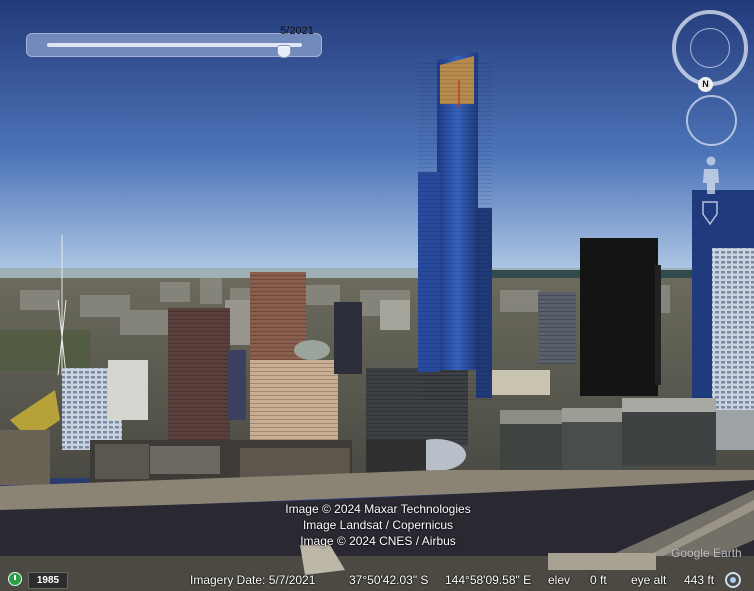 The image size is (754, 591). What do you see at coordinates (174, 41) in the screenshot?
I see `historical-imagery-slider: 5/2021` at bounding box center [174, 41].